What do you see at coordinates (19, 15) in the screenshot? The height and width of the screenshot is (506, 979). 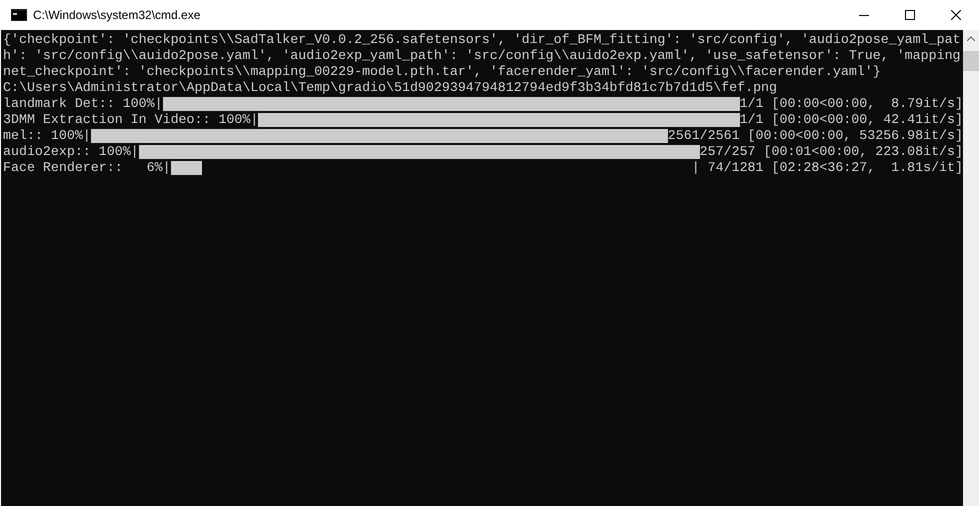 I see `terminal-icon` at bounding box center [19, 15].